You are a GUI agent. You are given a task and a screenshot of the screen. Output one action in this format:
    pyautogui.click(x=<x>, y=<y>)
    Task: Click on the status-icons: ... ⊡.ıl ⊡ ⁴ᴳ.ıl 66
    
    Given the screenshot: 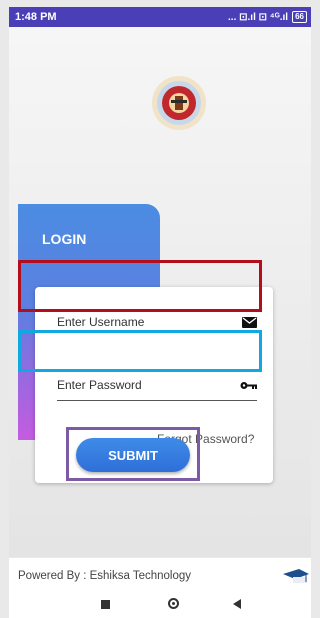 What is the action you would take?
    pyautogui.click(x=267, y=17)
    